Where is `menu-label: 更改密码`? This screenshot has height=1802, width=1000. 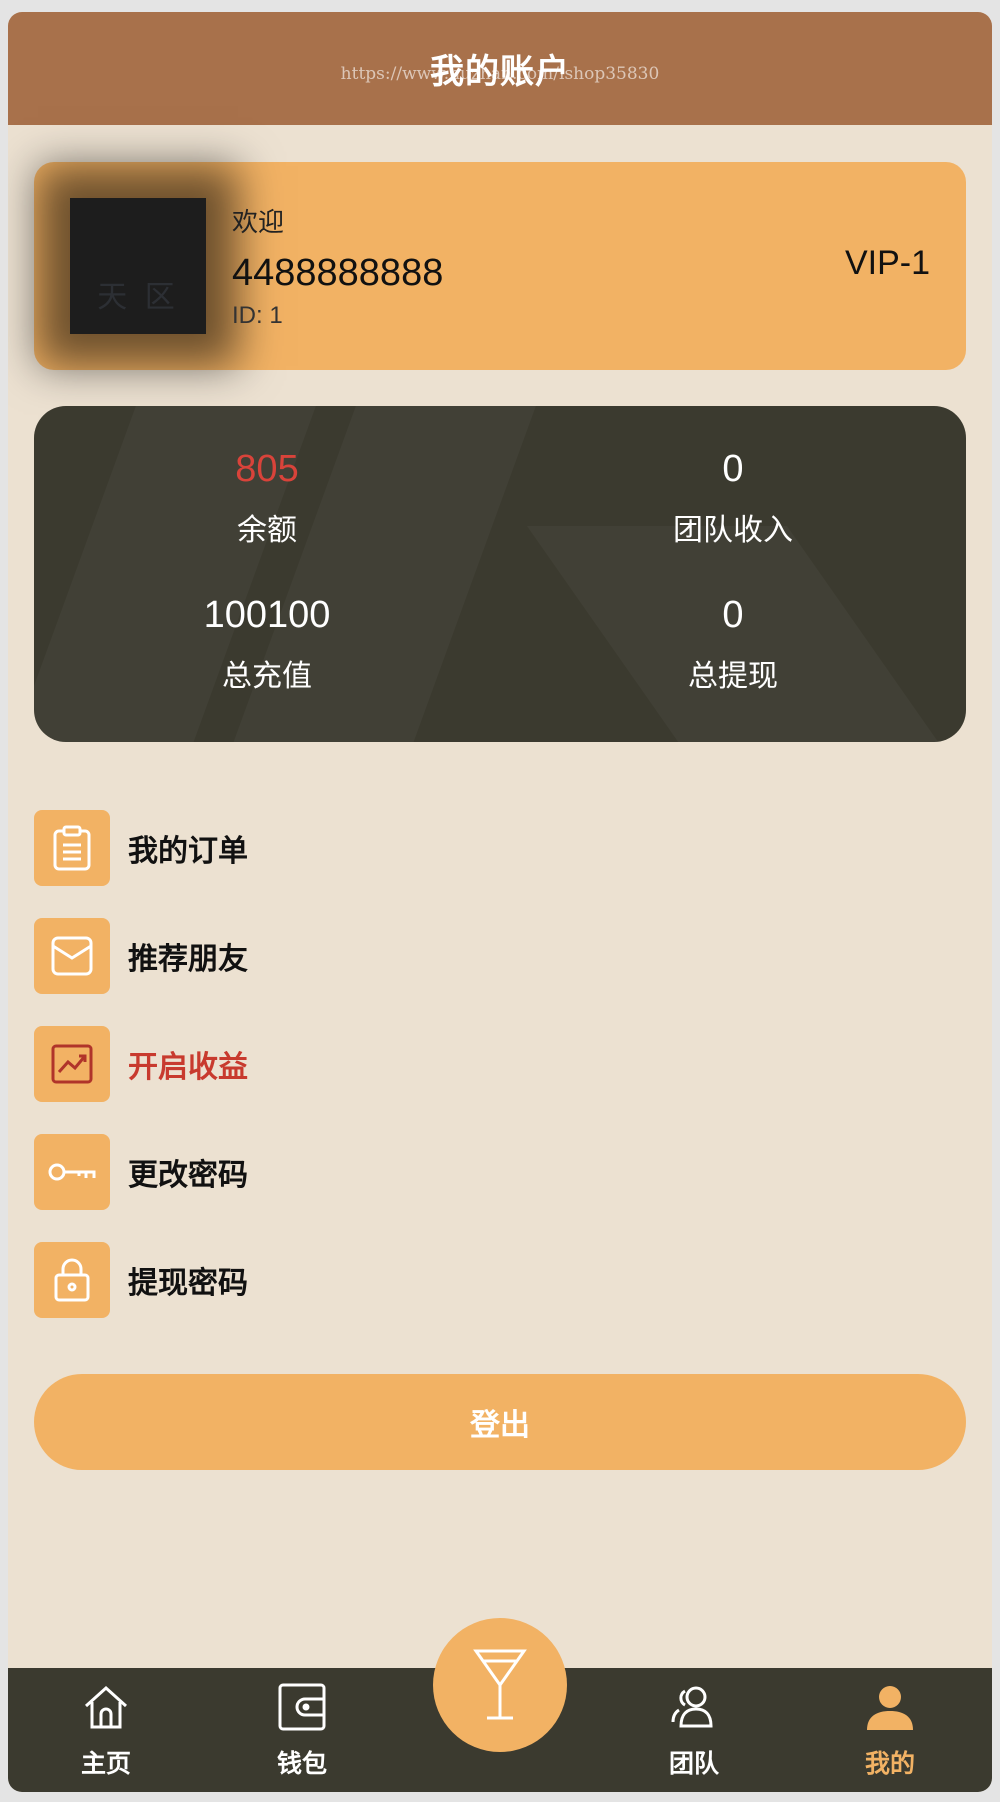
menu-label: 更改密码 is located at coordinates (188, 1175).